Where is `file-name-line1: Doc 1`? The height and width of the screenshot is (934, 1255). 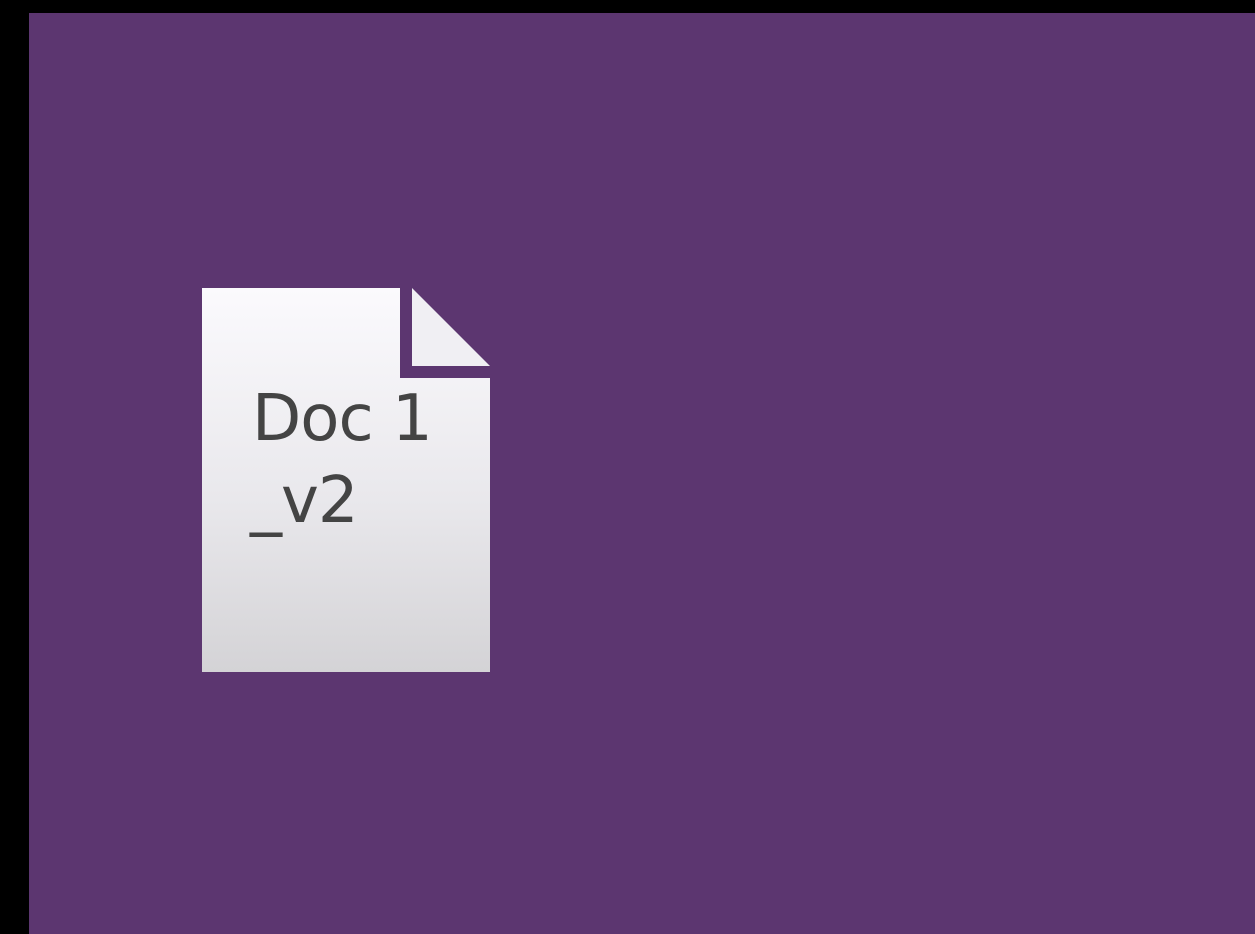
file-name-line1: Doc 1 is located at coordinates (342, 419).